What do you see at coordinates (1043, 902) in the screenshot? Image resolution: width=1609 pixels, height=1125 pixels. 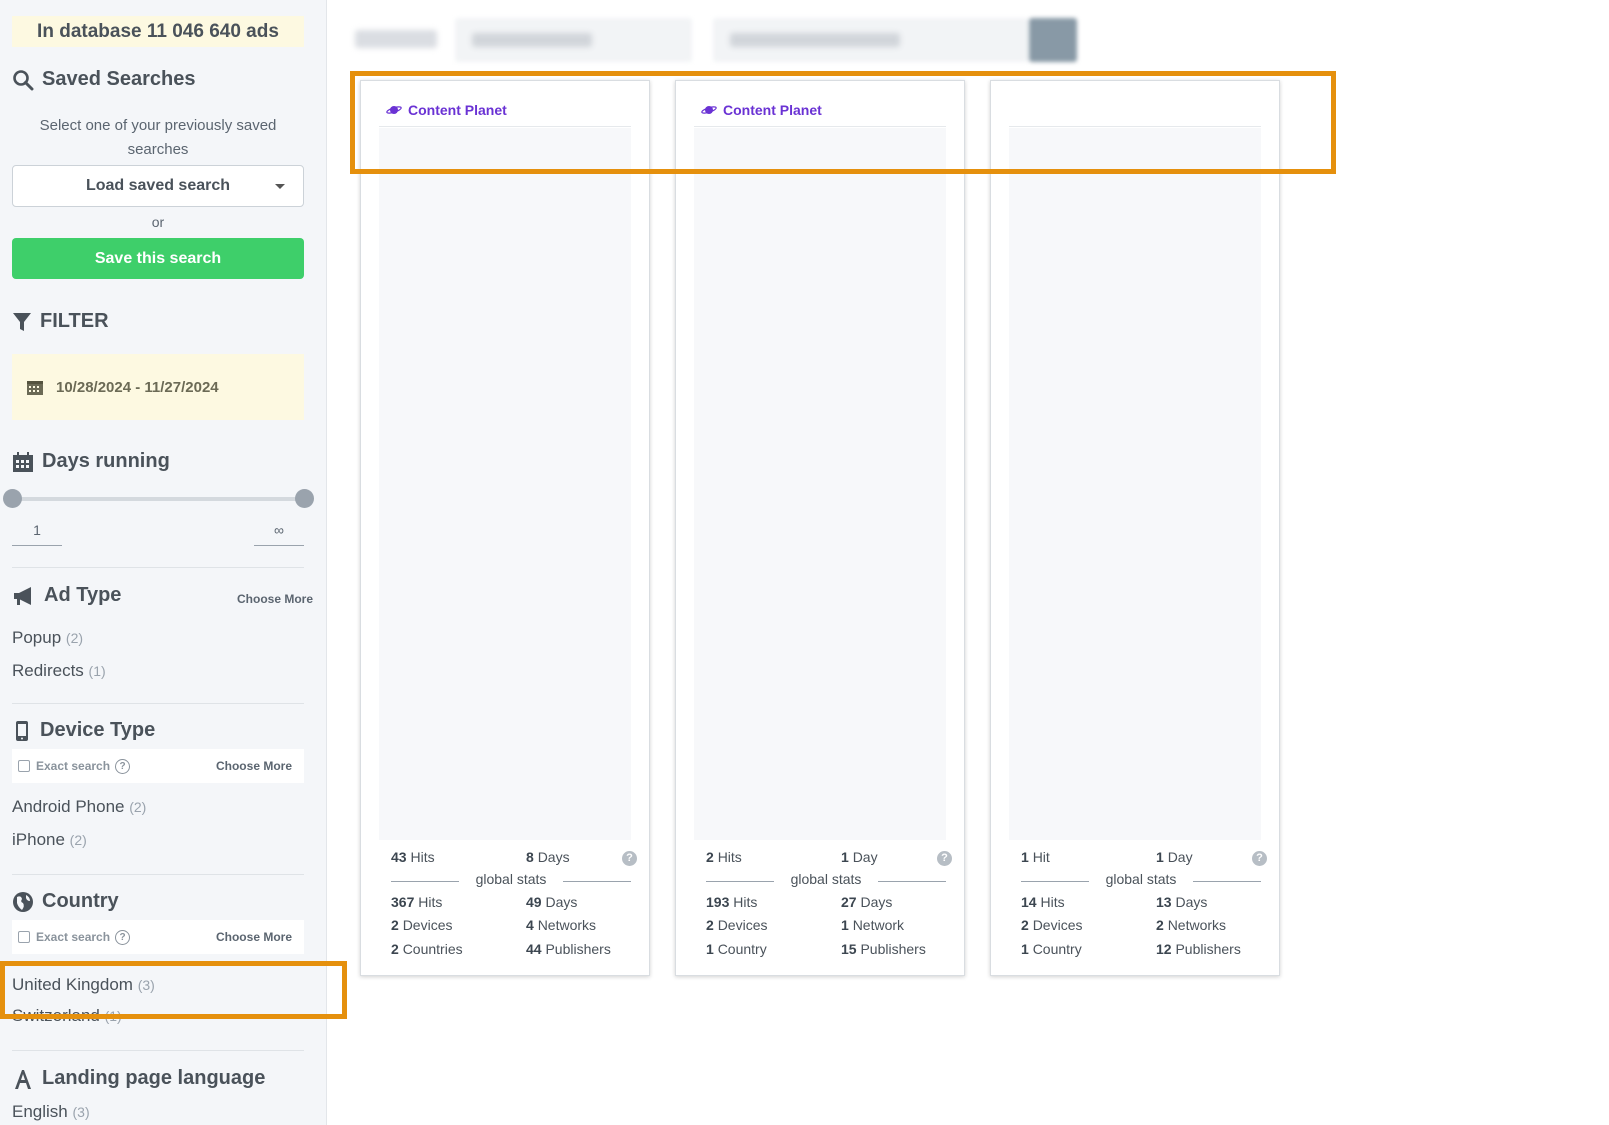 I see `global-hits: 14 Hits` at bounding box center [1043, 902].